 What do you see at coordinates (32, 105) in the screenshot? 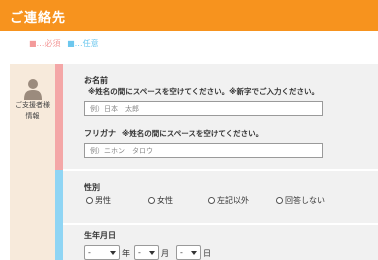
I see `section-label-line1: ご支援者様` at bounding box center [32, 105].